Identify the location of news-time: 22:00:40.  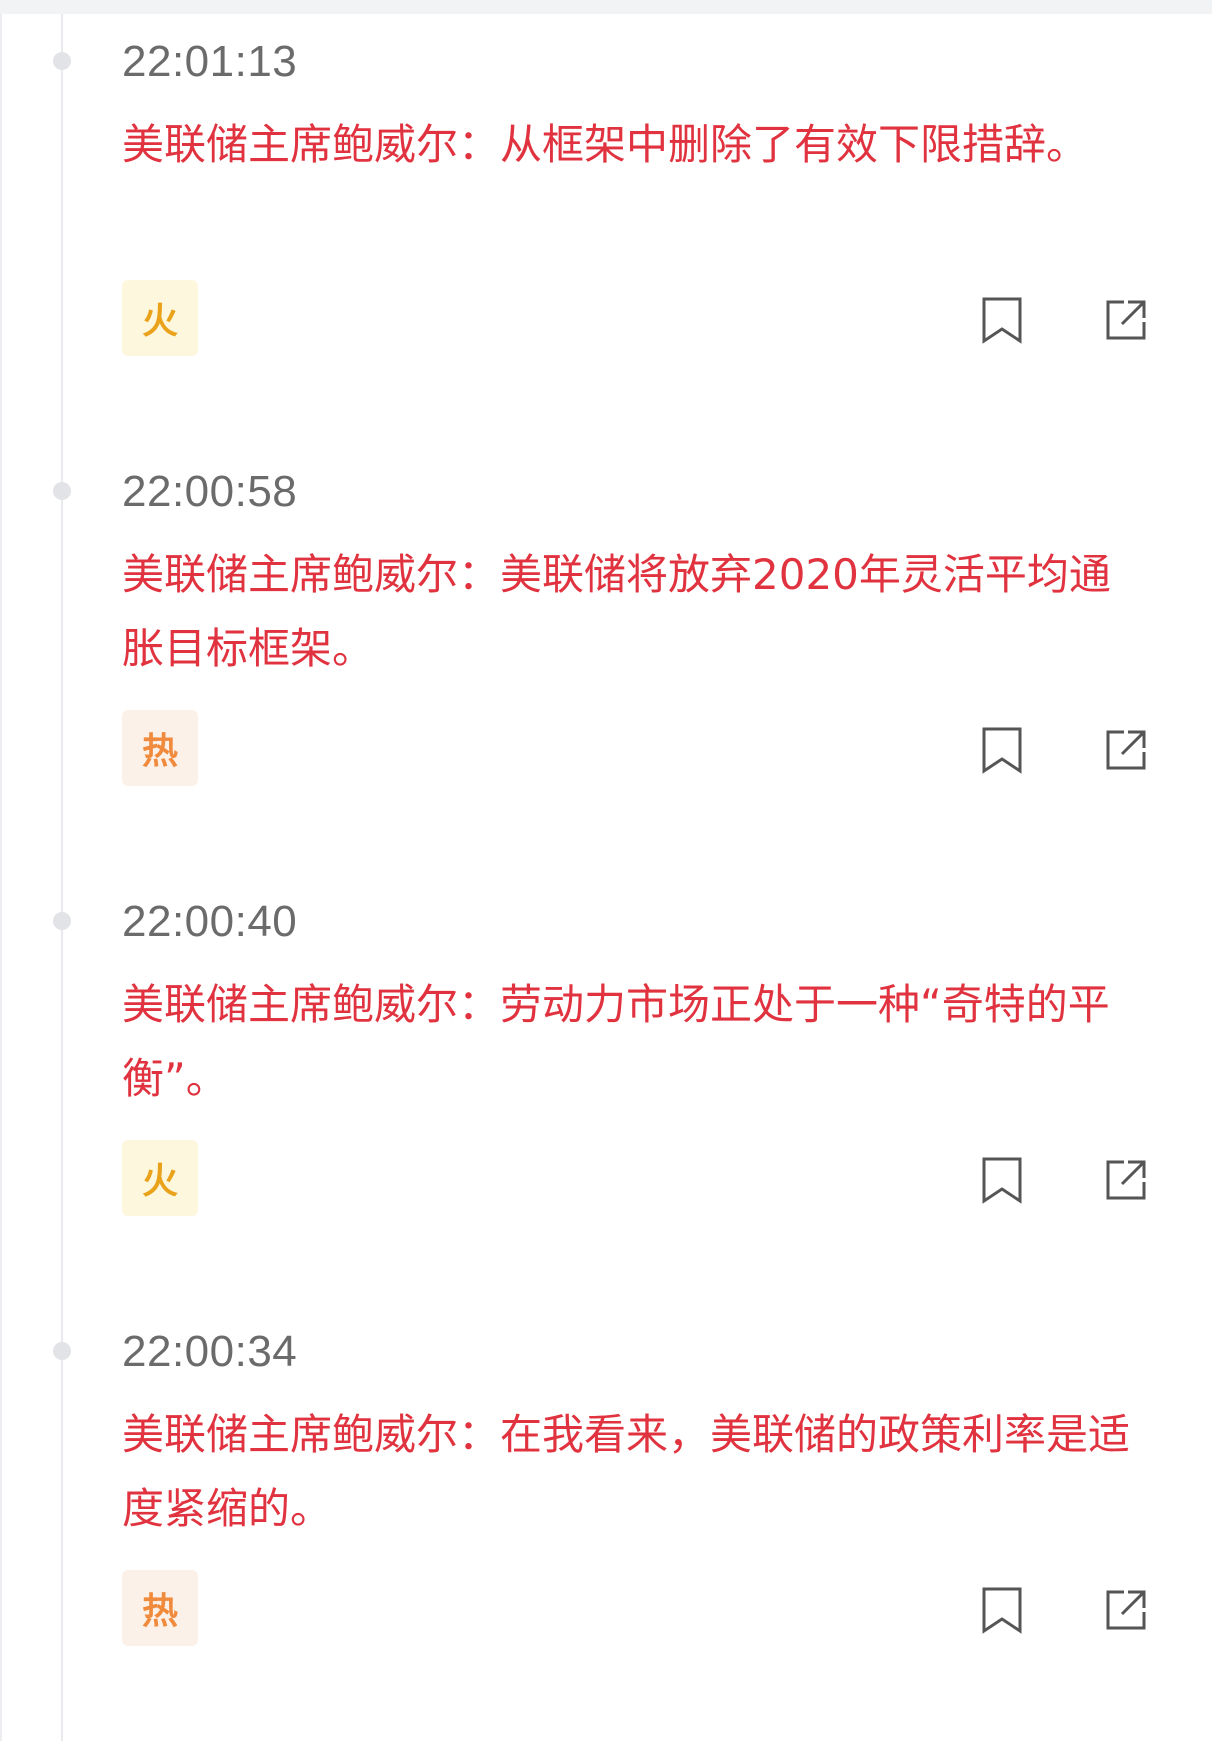
(210, 921).